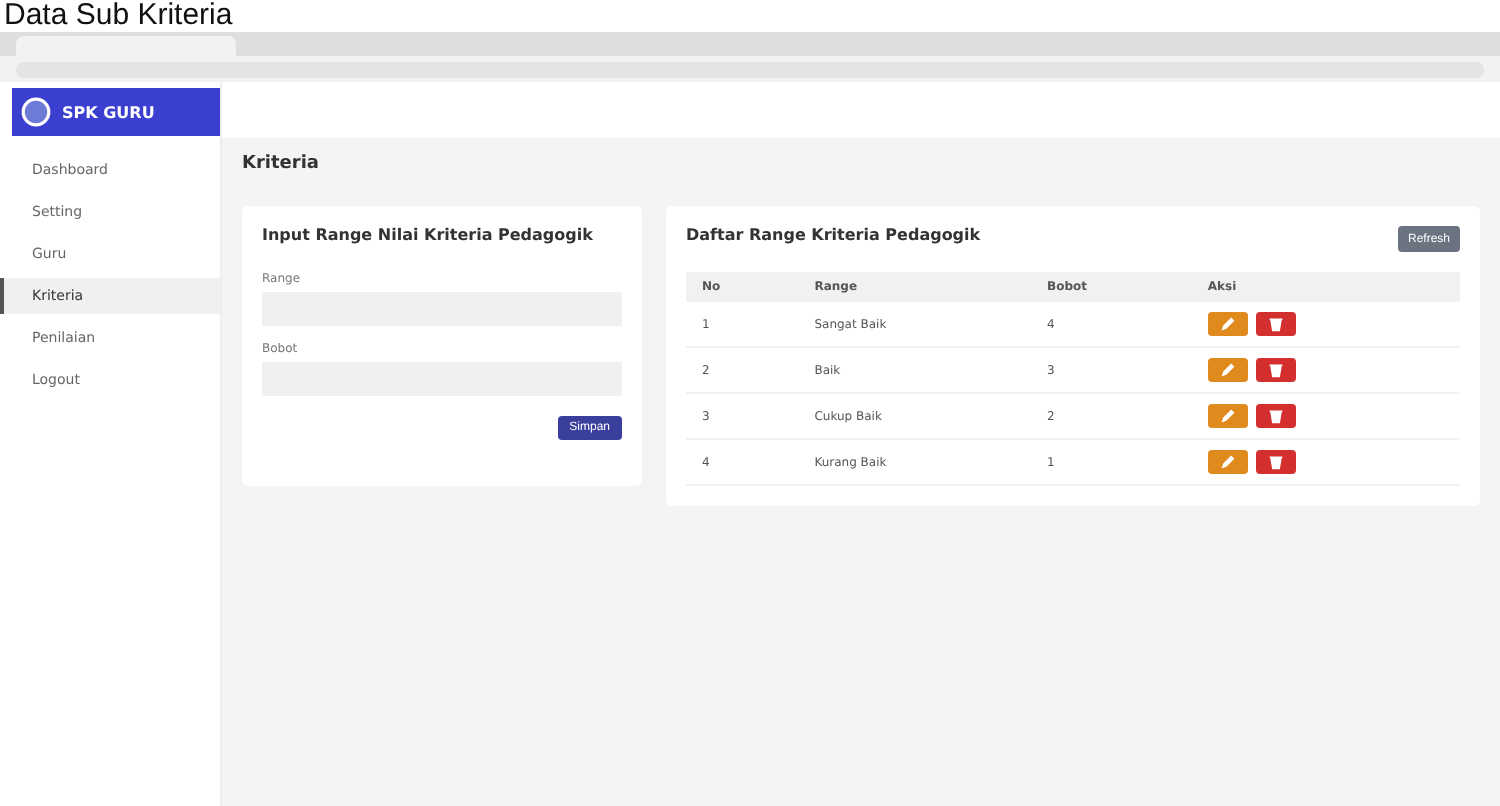 Image resolution: width=1500 pixels, height=806 pixels. Describe the element at coordinates (36, 112) in the screenshot. I see `logo-icon` at that location.